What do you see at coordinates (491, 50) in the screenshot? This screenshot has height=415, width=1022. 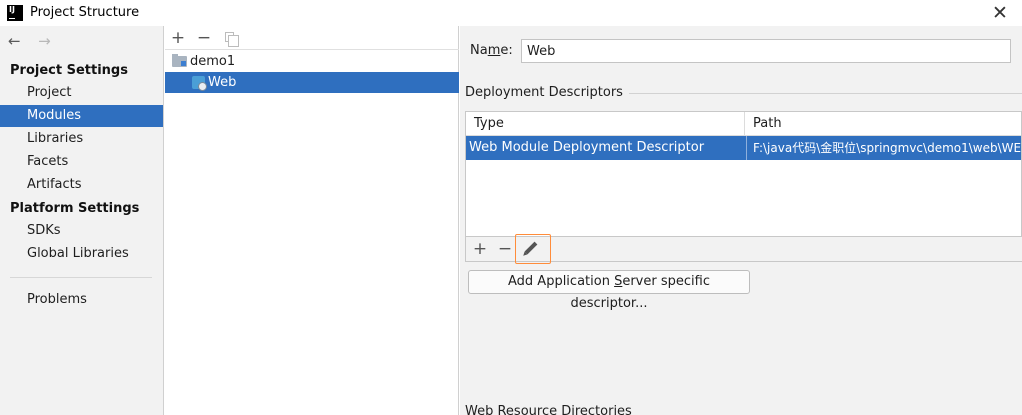 I see `name-label: Name:` at bounding box center [491, 50].